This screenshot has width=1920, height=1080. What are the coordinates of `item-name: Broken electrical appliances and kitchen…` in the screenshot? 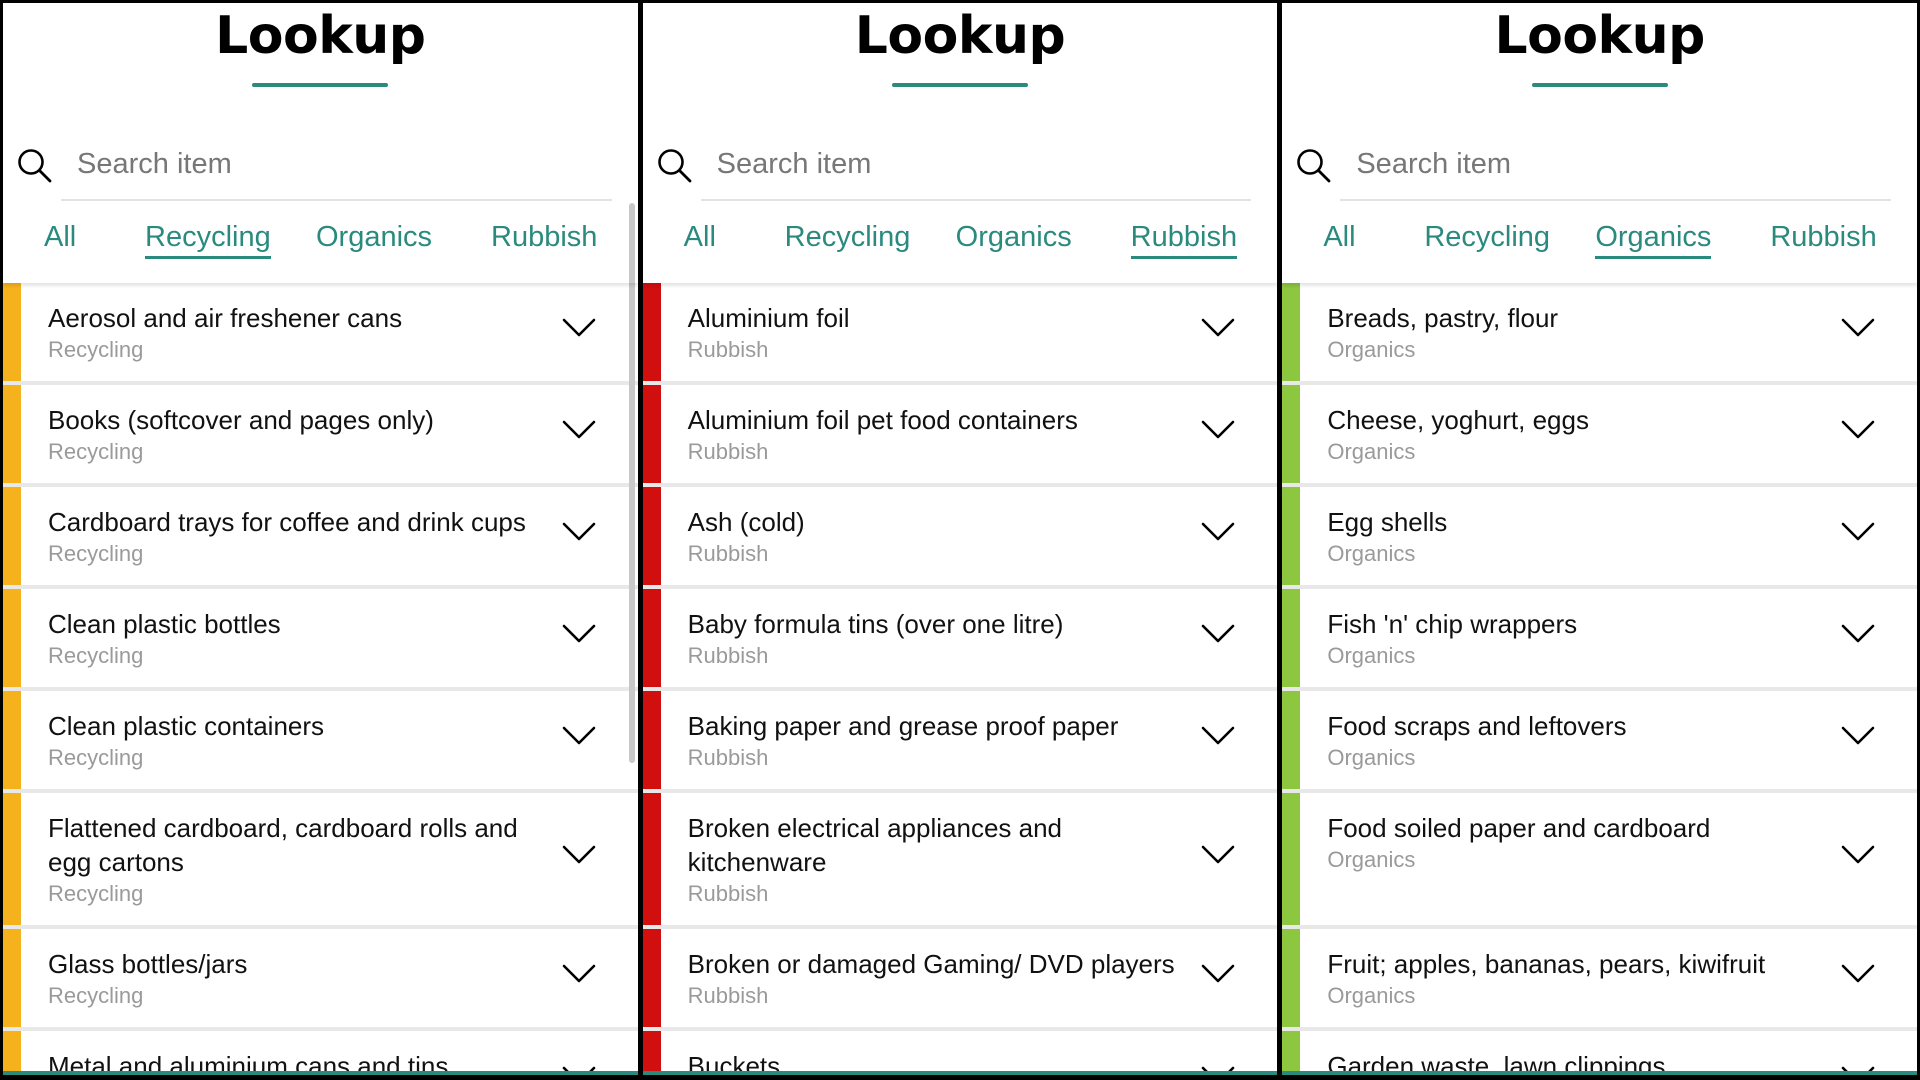 It's located at (875, 845).